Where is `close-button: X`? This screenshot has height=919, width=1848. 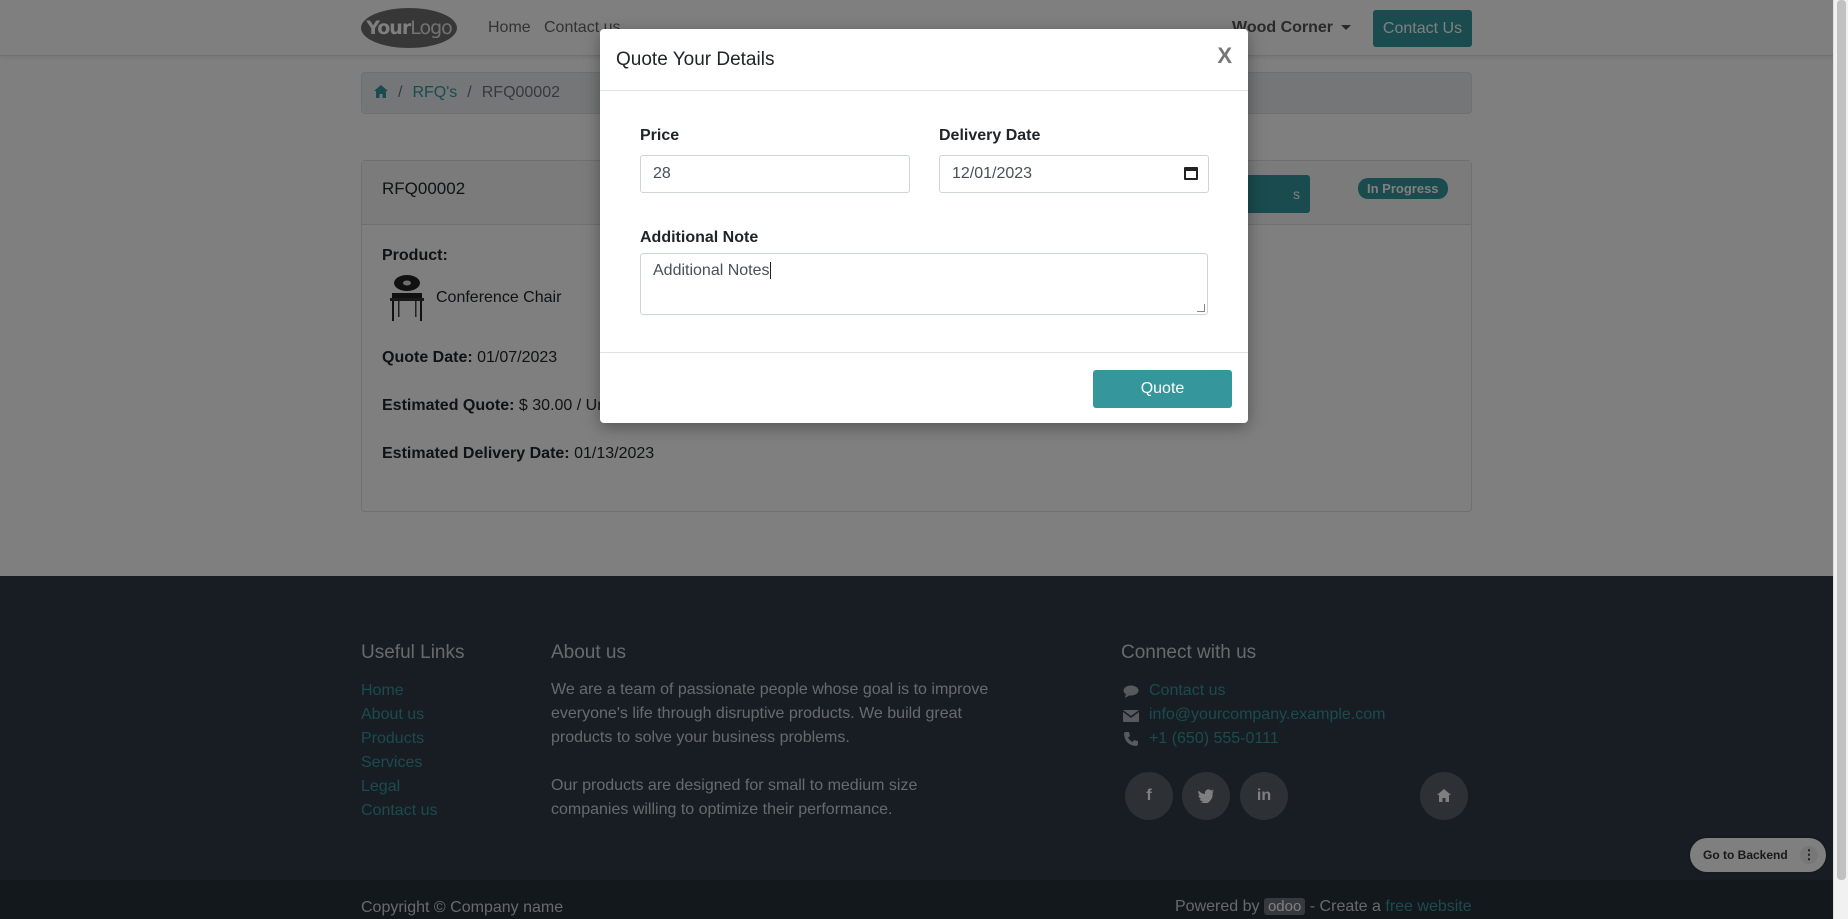 close-button: X is located at coordinates (1224, 56).